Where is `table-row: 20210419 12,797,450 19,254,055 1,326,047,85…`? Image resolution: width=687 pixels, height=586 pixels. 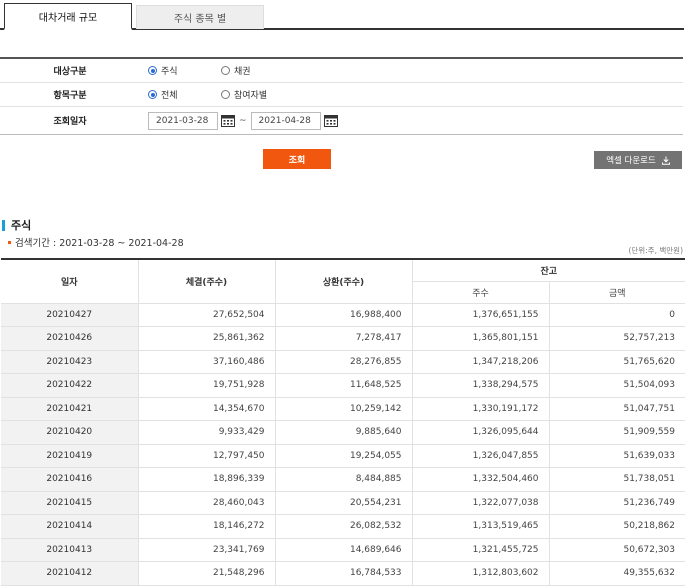 table-row: 20210419 12,797,450 19,254,055 1,326,047,85… is located at coordinates (343, 456).